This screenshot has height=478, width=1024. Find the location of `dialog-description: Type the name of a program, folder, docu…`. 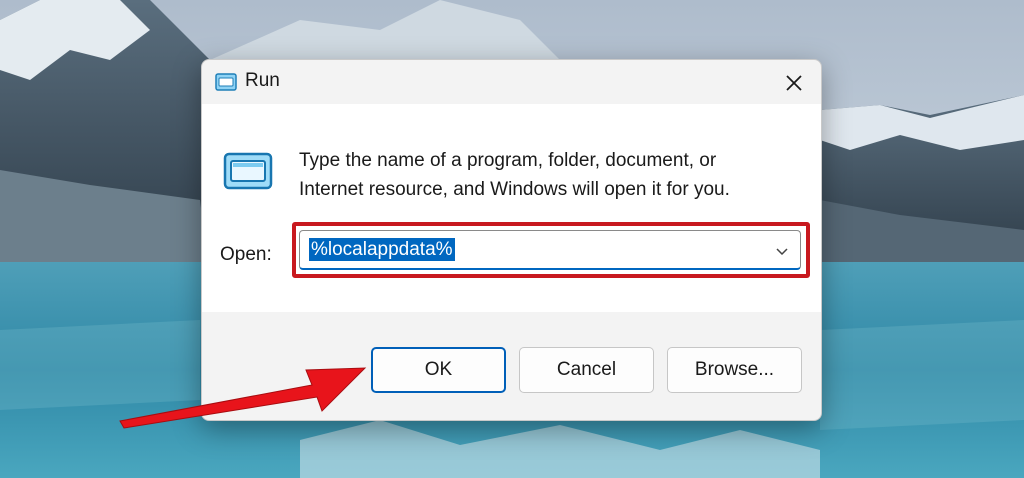

dialog-description: Type the name of a program, folder, docu… is located at coordinates (539, 175).